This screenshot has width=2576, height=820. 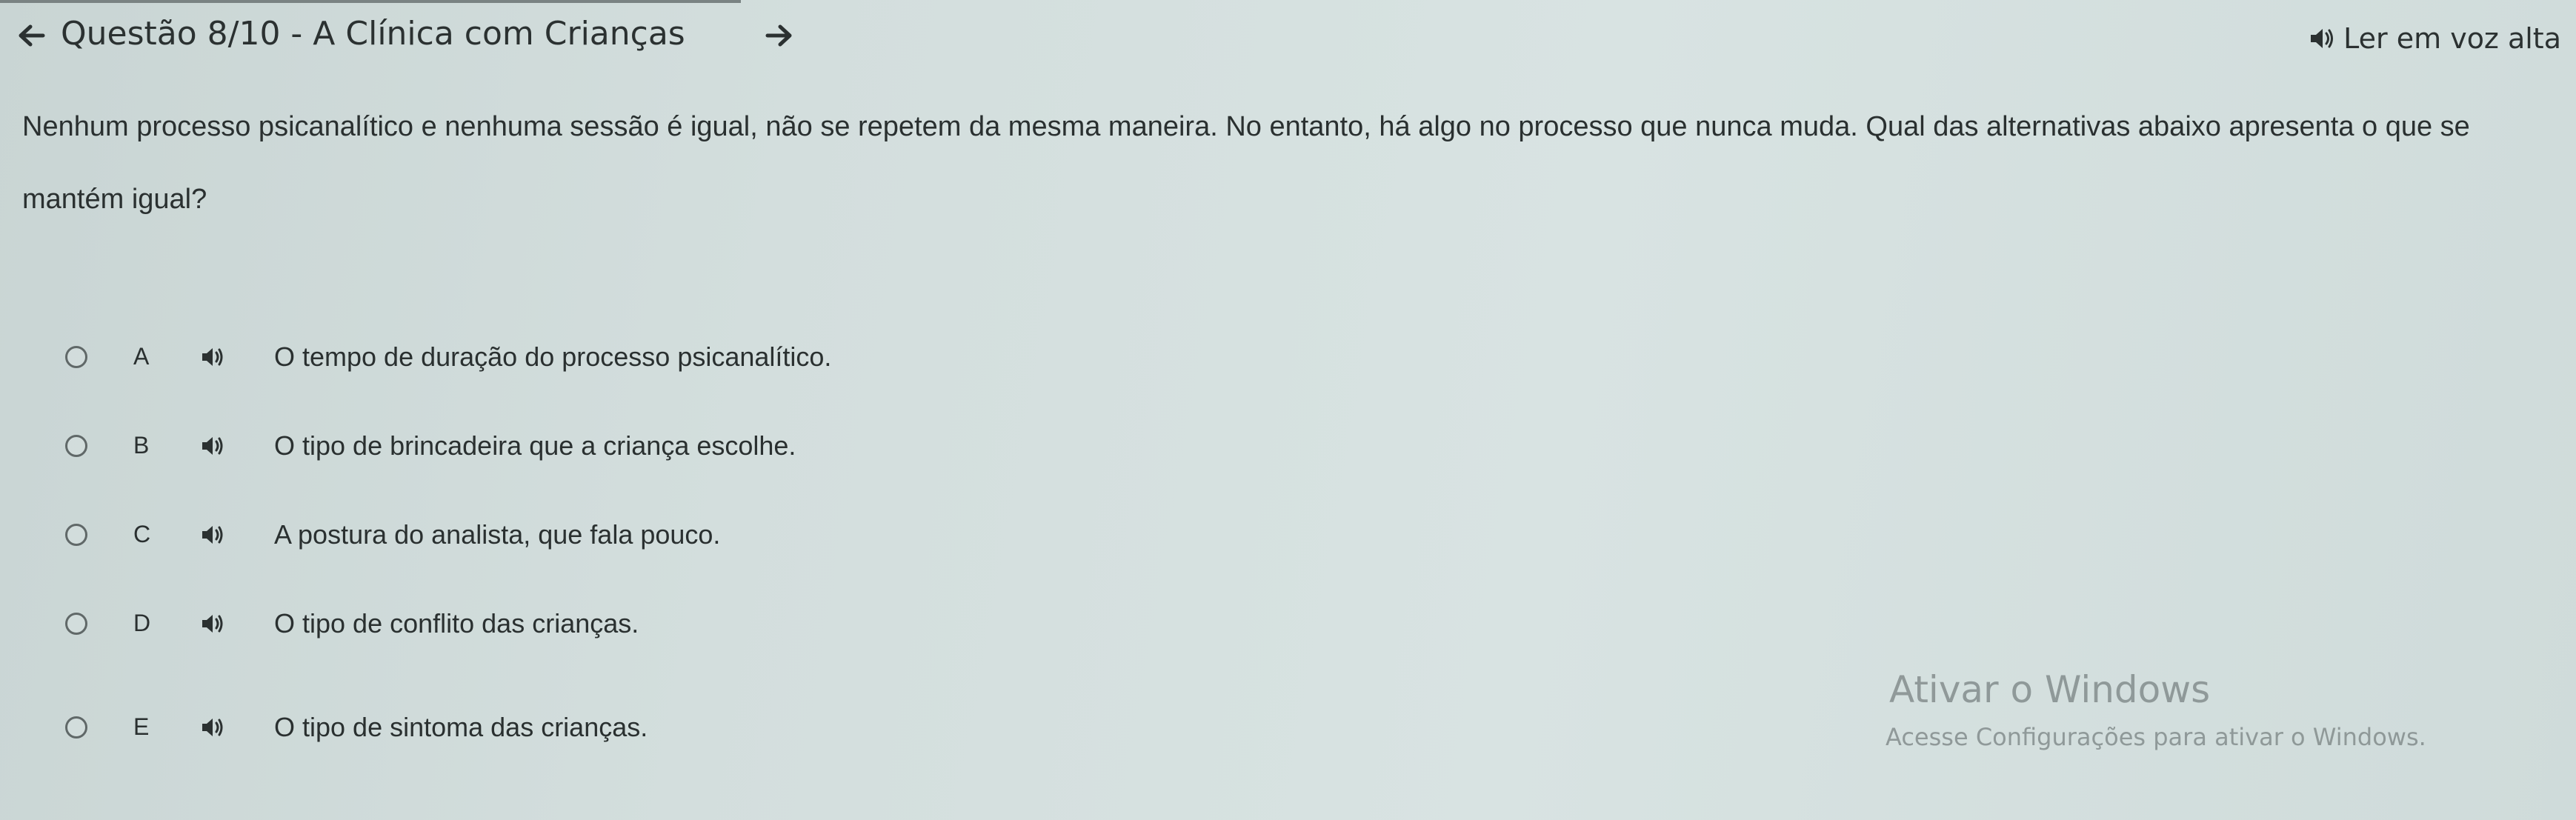 I want to click on read-aloud-button: Ler em voz alta, so click(x=2434, y=38).